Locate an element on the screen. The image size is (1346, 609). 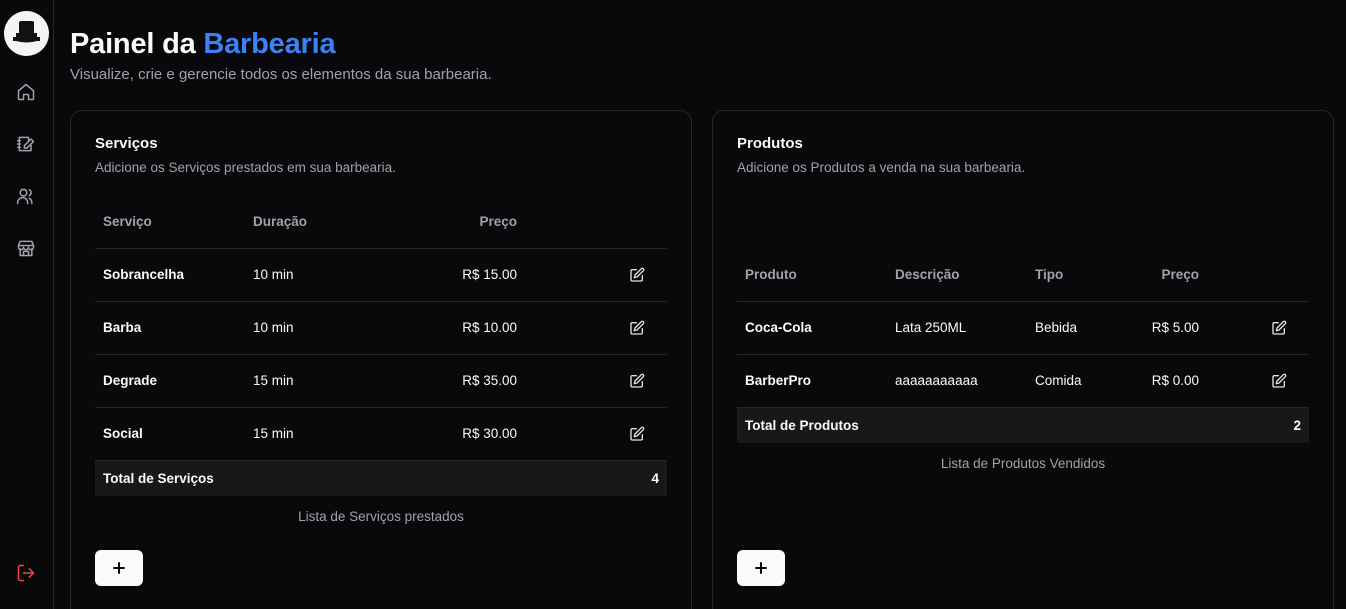
table-row: Sobrancelha 10 min R$ 15.00 is located at coordinates (381, 275).